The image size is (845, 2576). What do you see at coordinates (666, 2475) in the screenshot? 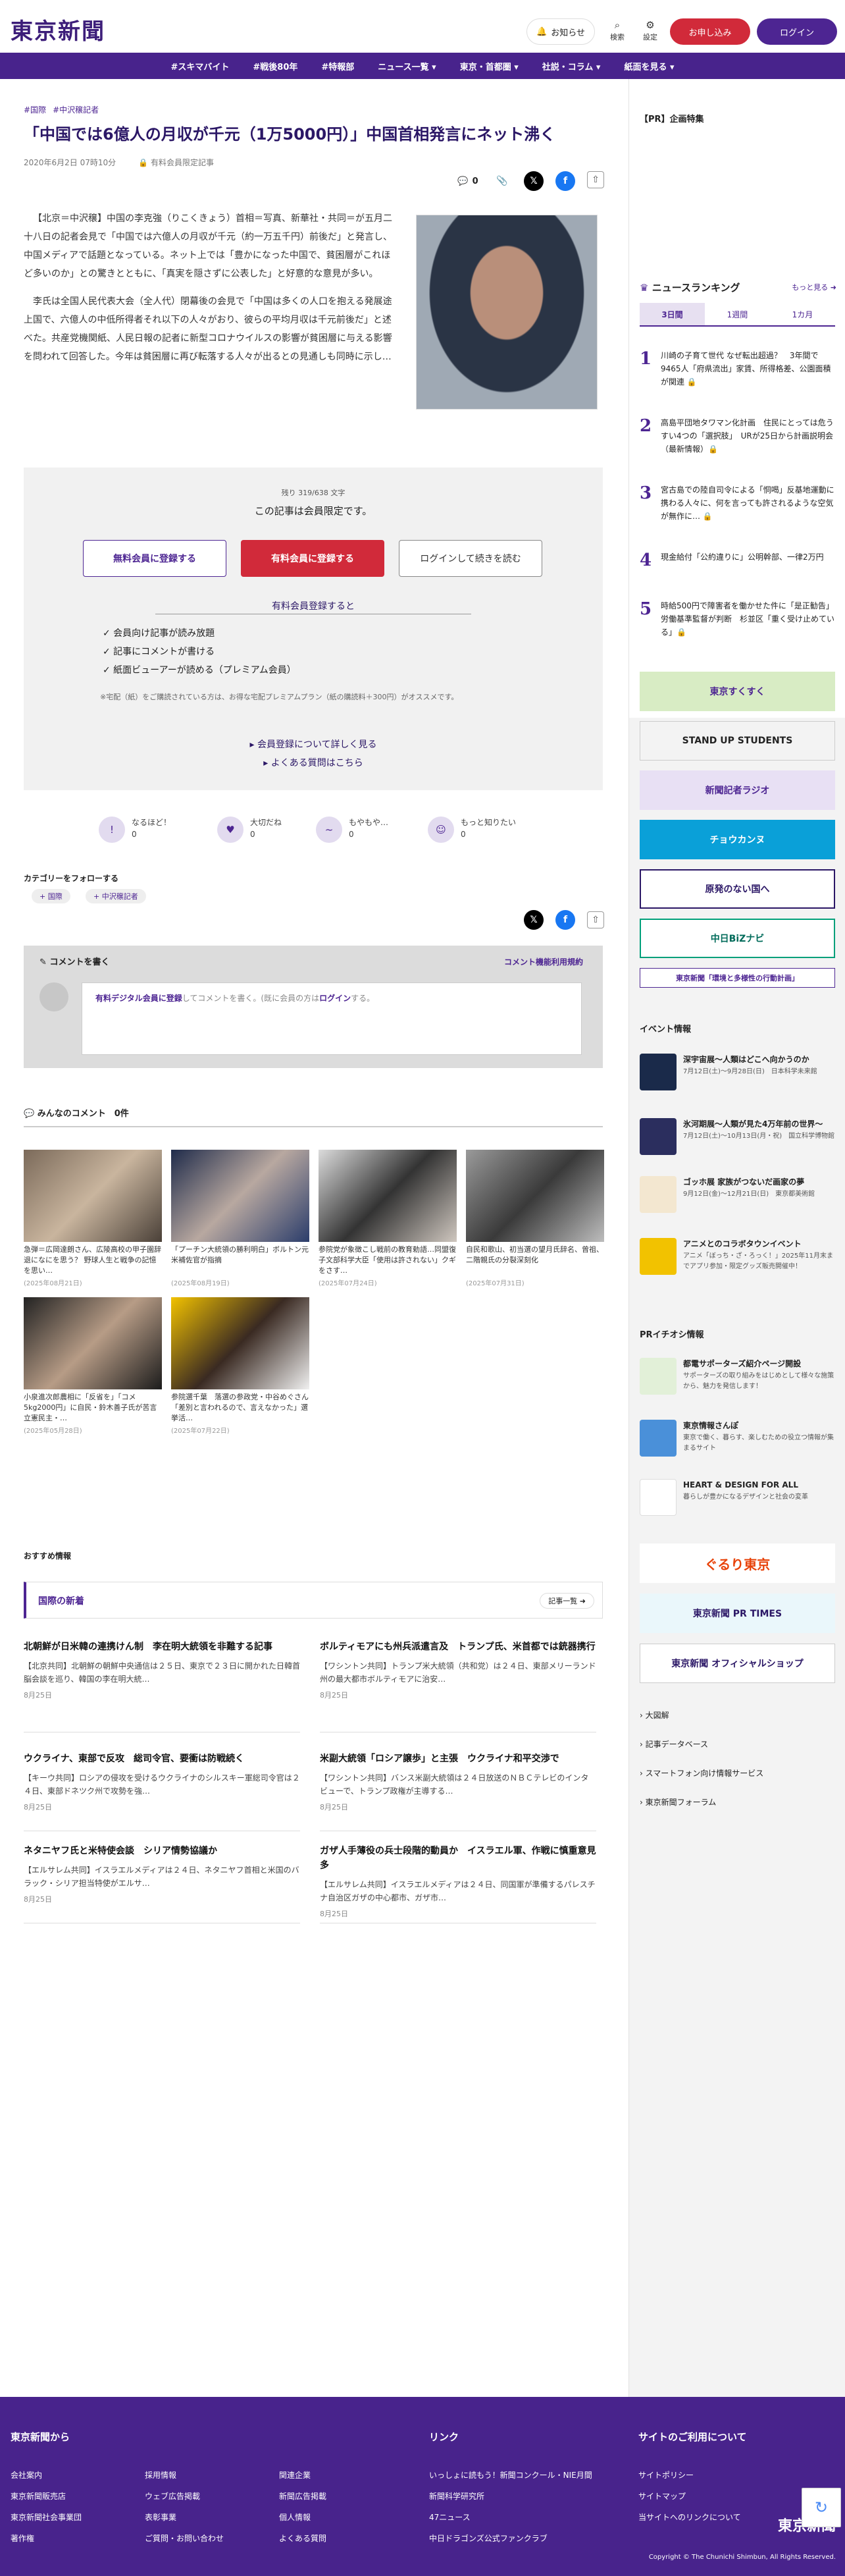
I see `footer-link: サイトポリシー` at bounding box center [666, 2475].